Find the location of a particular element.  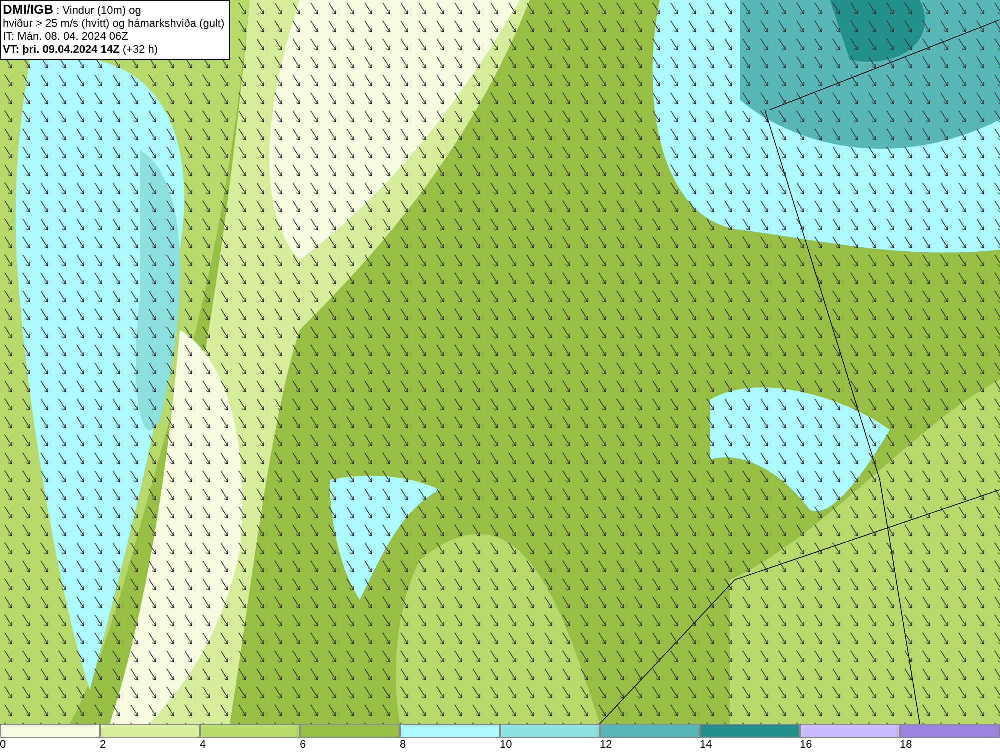

title-line: IT: Mán. 08. 04. 2024 06Z is located at coordinates (66, 37).